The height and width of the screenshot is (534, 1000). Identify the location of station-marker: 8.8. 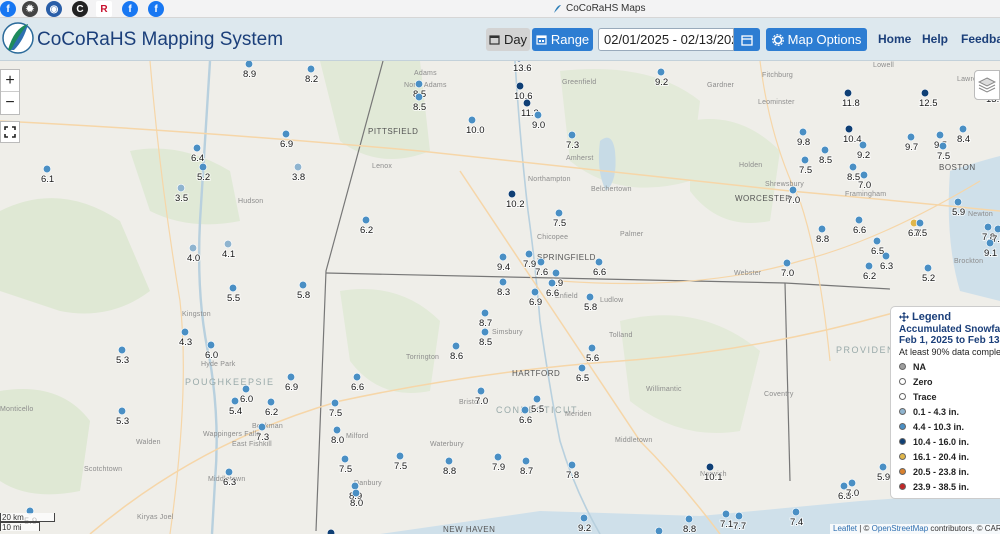
(822, 235).